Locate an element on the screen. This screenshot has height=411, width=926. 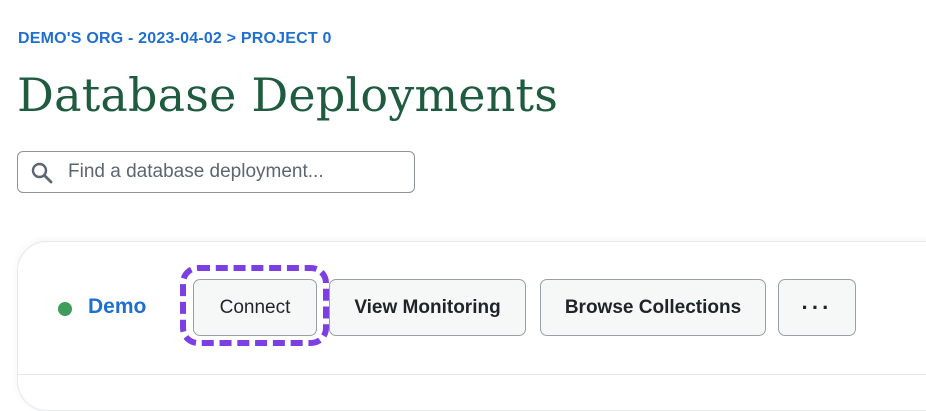
search-box is located at coordinates (216, 172).